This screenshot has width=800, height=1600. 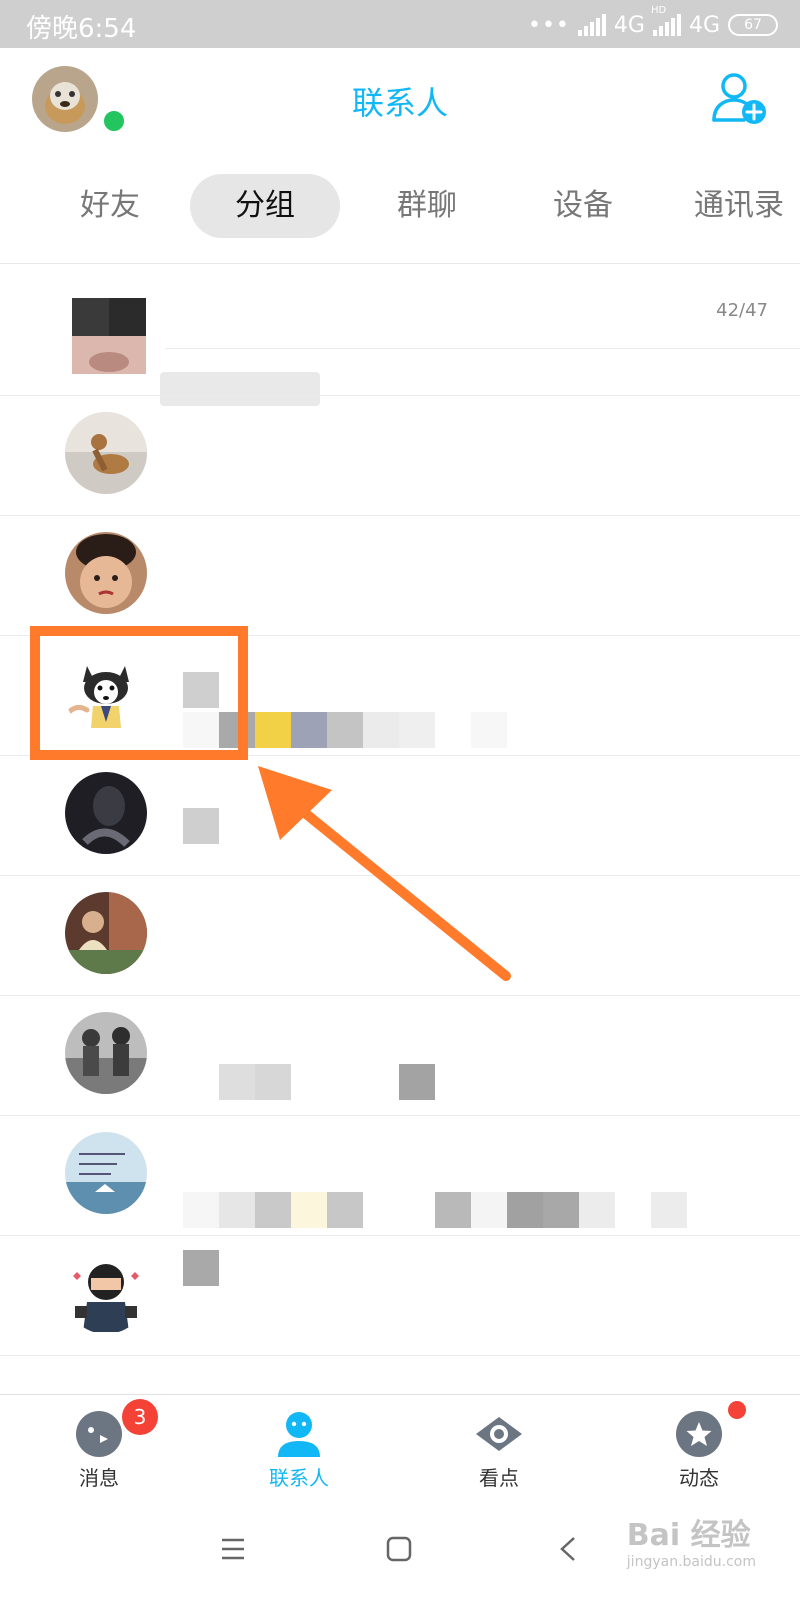 I want to click on highlight-box, so click(x=139, y=693).